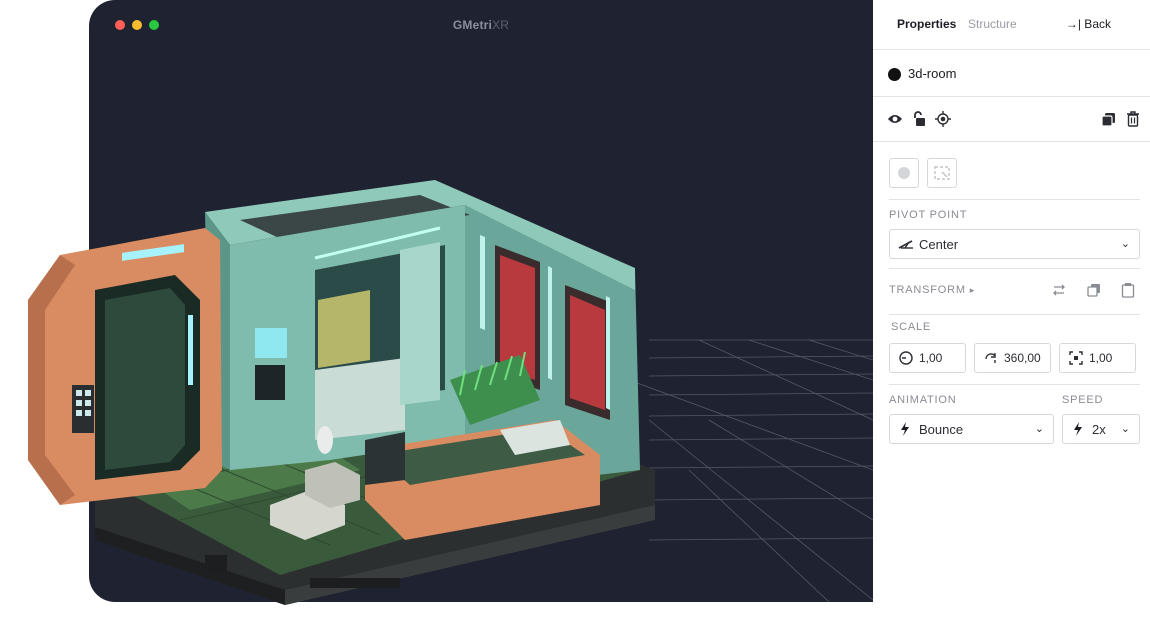 The image size is (1150, 628). Describe the element at coordinates (931, 358) in the screenshot. I see `scale-x-value: 1,00` at that location.